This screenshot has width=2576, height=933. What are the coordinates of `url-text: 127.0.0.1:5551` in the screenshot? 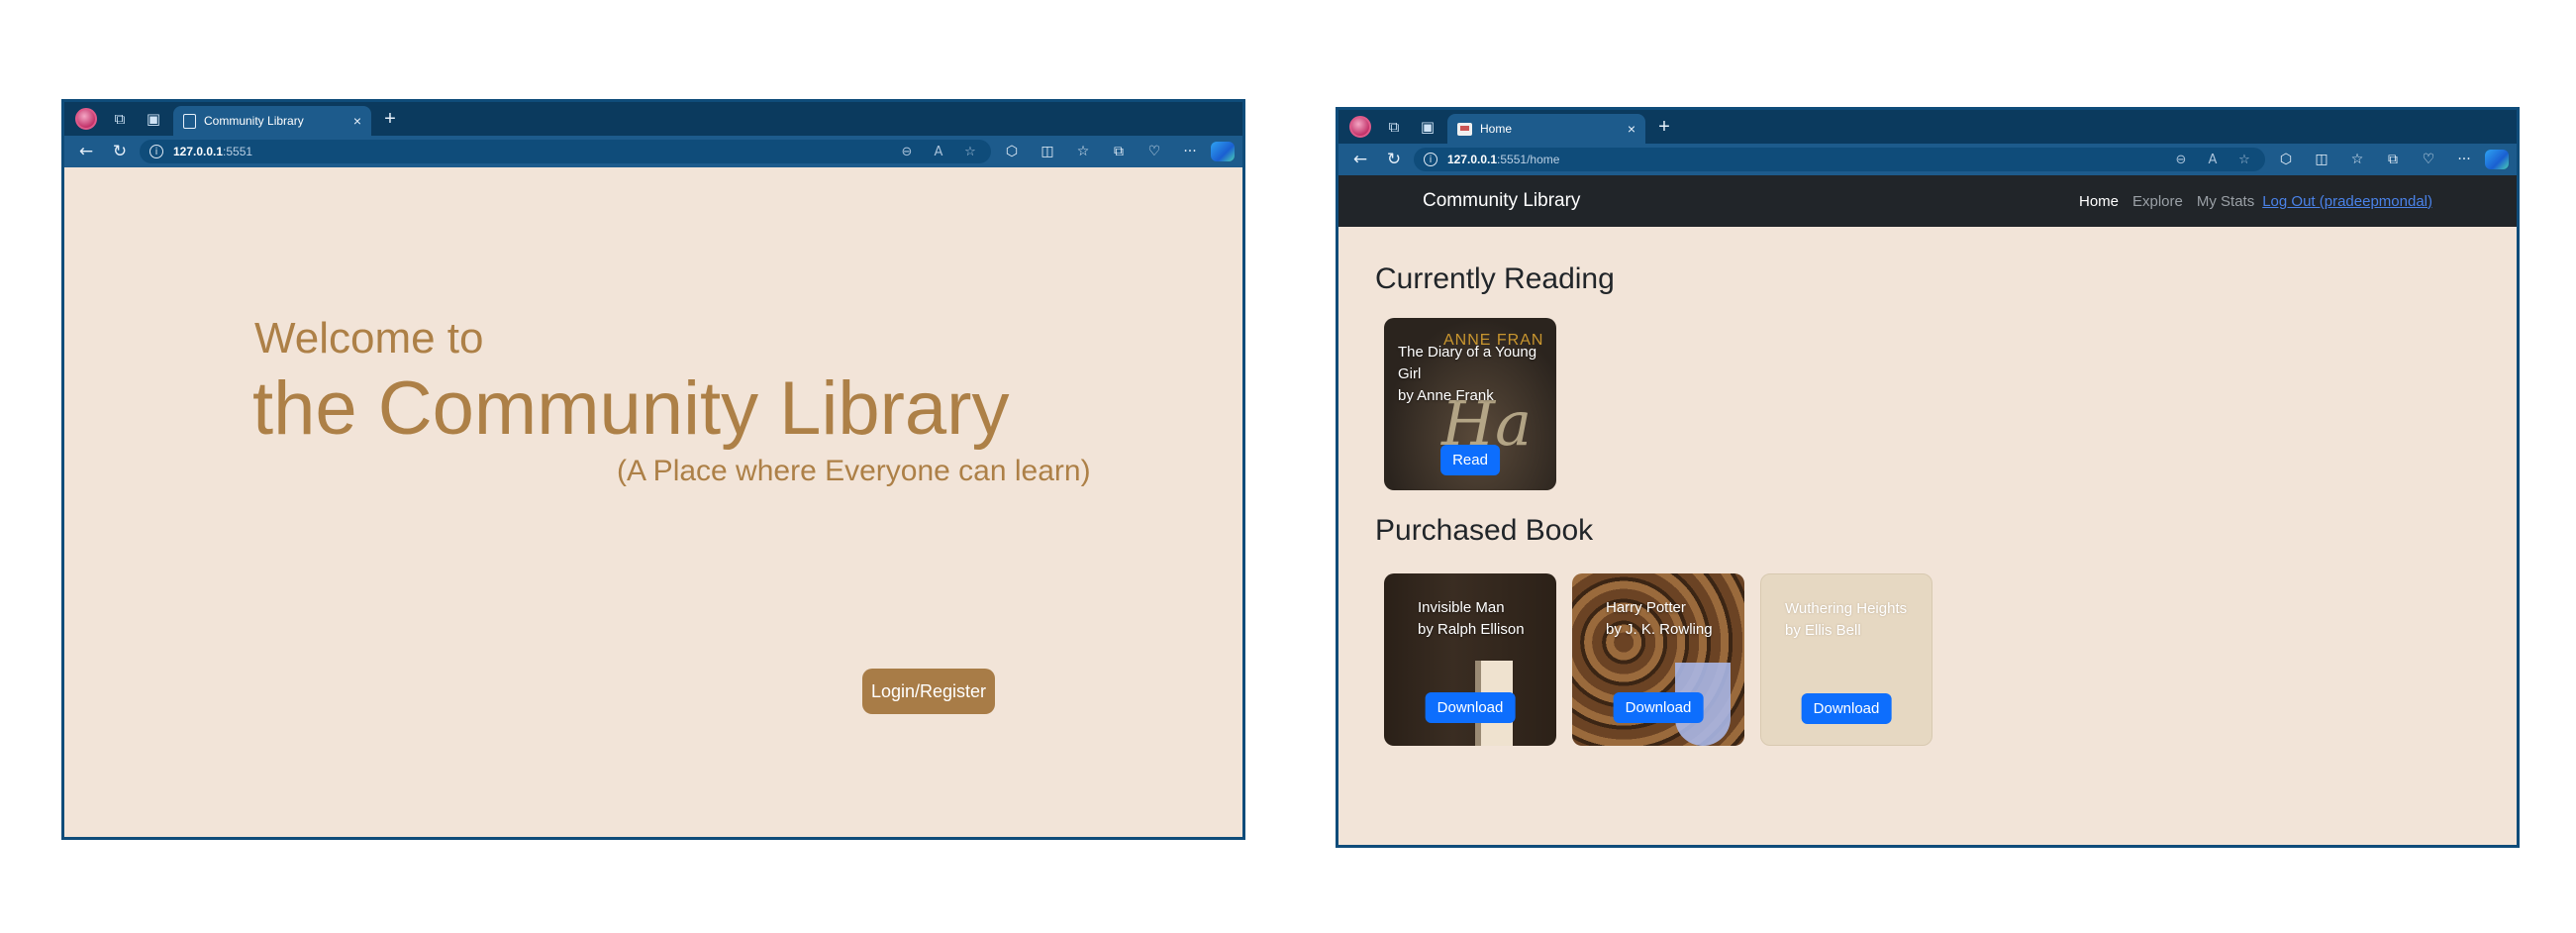 It's located at (213, 151).